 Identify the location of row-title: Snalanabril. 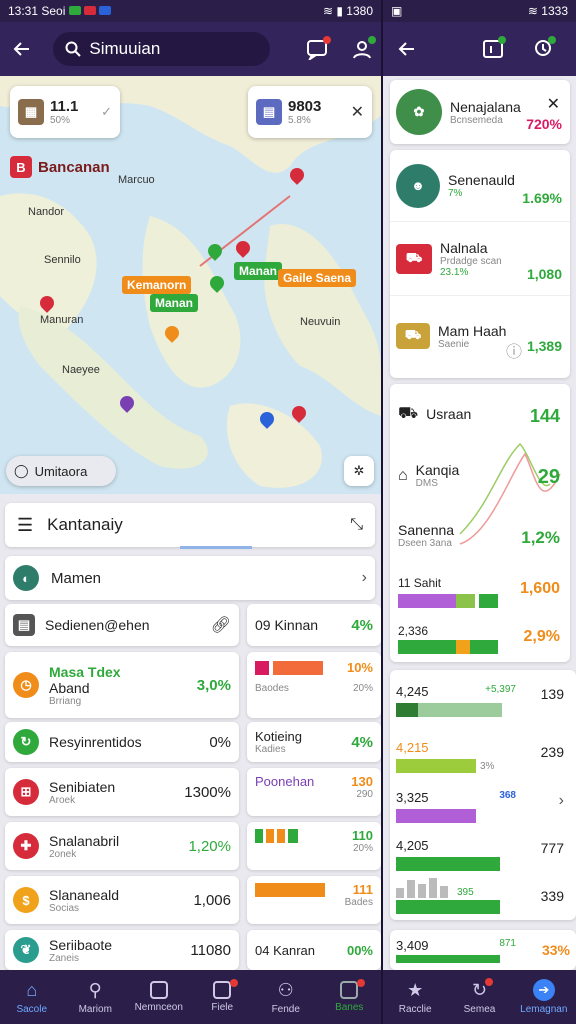
(84, 840).